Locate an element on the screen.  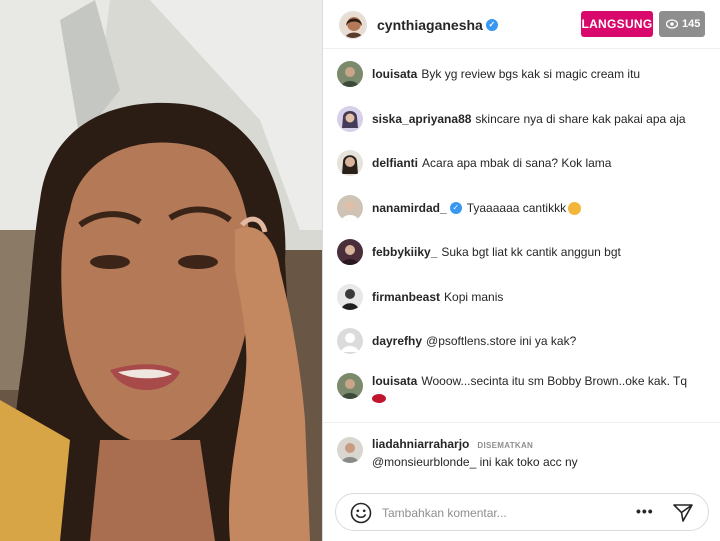
comment-text: Byk yg review bgs kak si magic cream itu is located at coordinates (531, 74).